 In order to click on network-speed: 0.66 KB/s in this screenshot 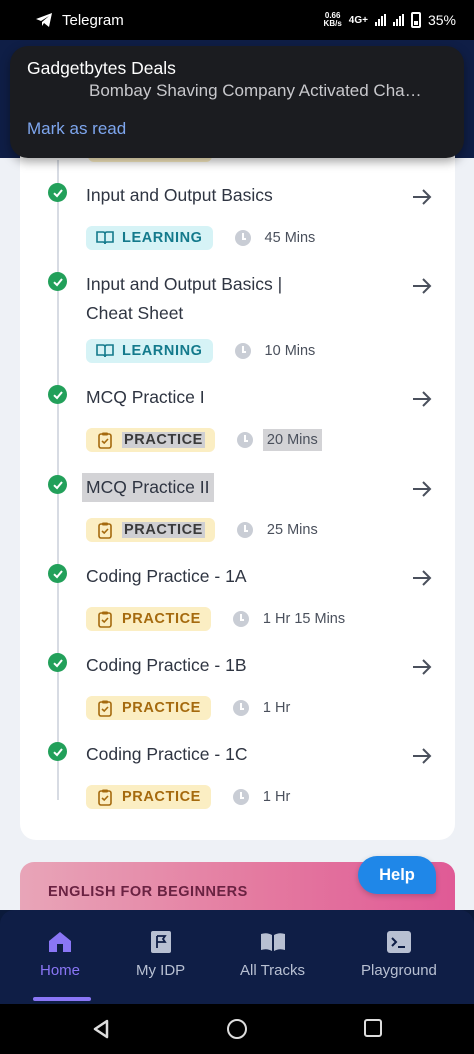, I will do `click(333, 20)`.